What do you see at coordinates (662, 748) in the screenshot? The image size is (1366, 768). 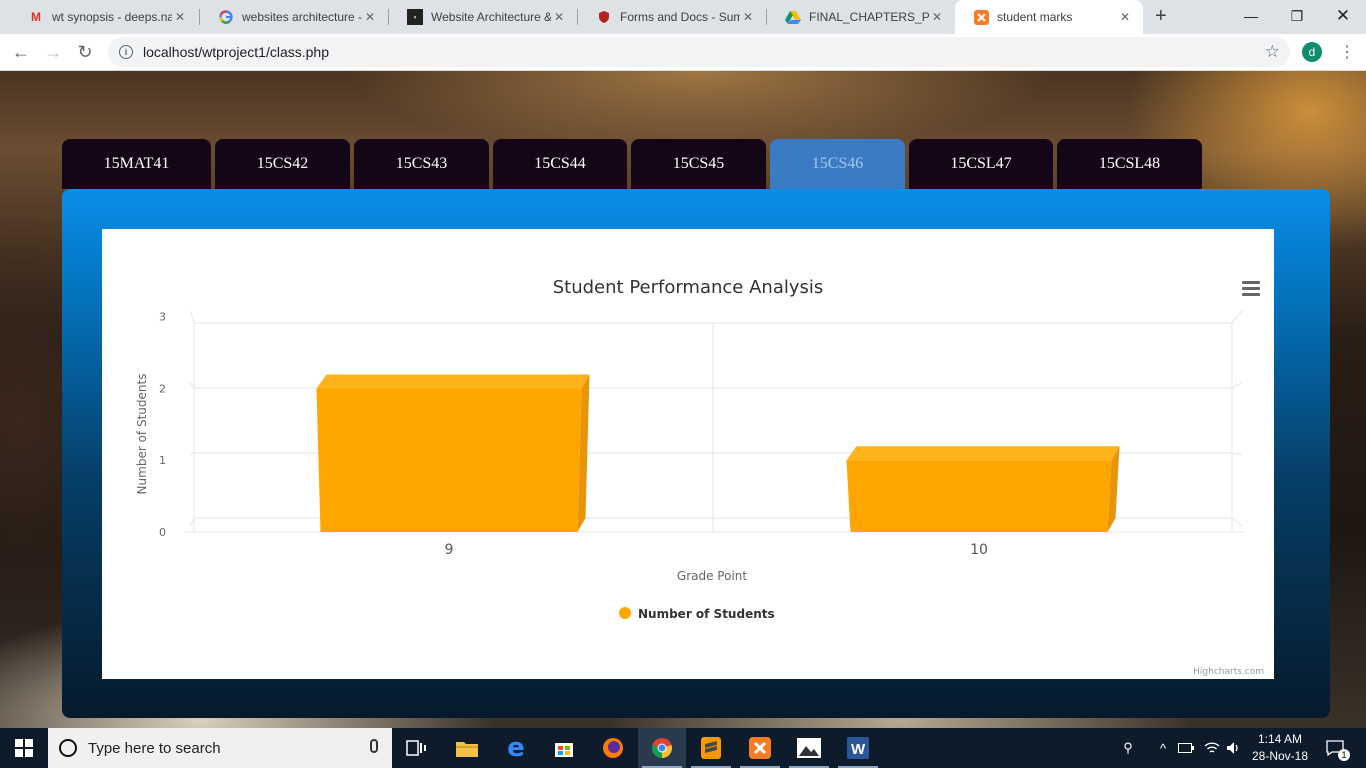 I see `chrome-icon` at bounding box center [662, 748].